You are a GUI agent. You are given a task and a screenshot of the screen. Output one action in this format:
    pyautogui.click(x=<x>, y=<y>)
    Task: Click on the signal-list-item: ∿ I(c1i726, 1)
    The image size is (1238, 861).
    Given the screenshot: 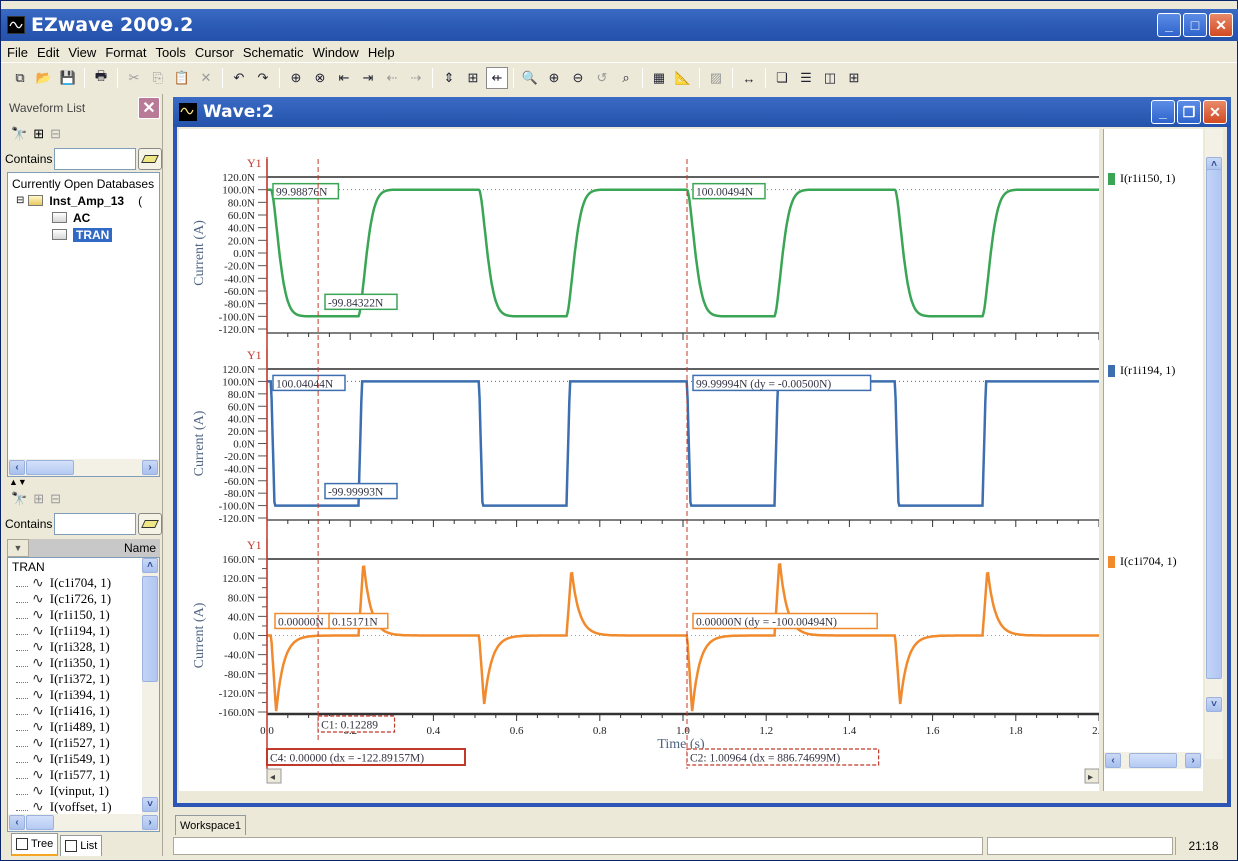 What is the action you would take?
    pyautogui.click(x=85, y=599)
    